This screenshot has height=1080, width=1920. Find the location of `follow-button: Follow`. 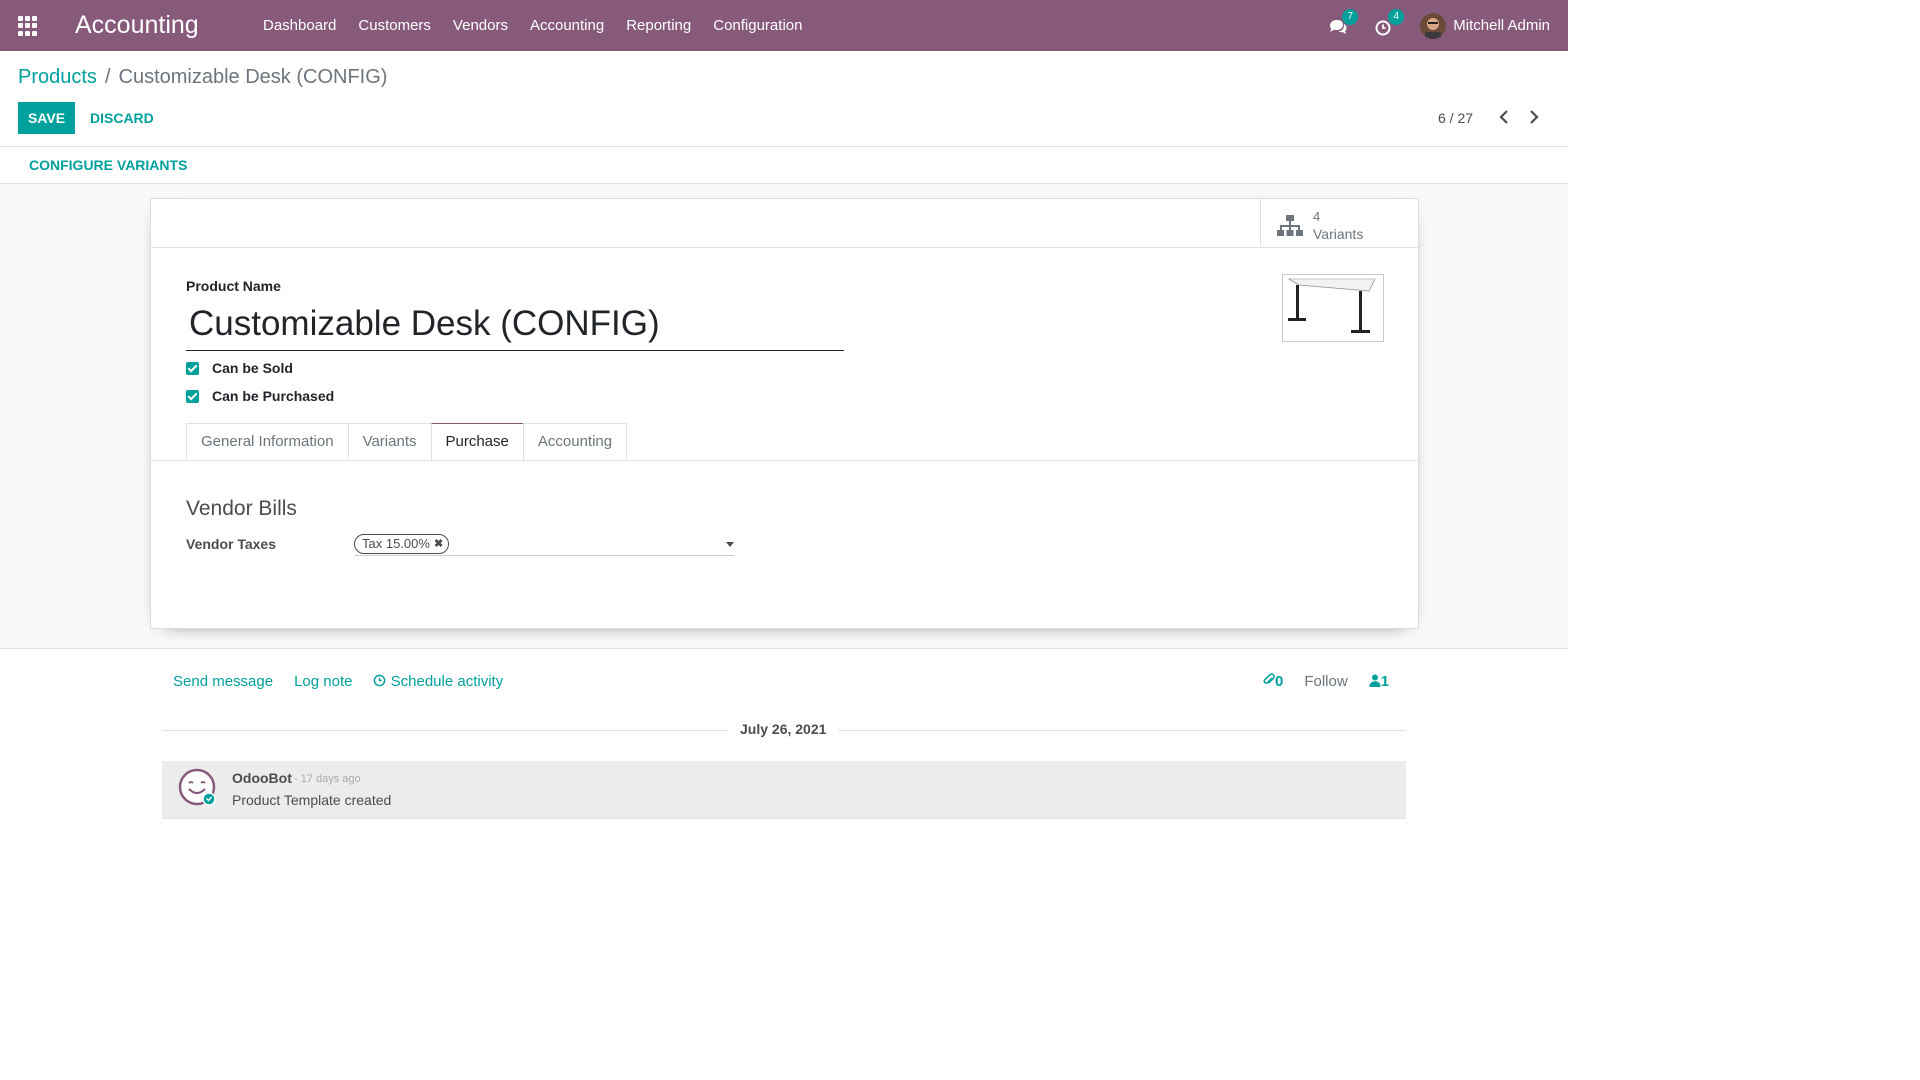

follow-button: Follow is located at coordinates (1325, 681).